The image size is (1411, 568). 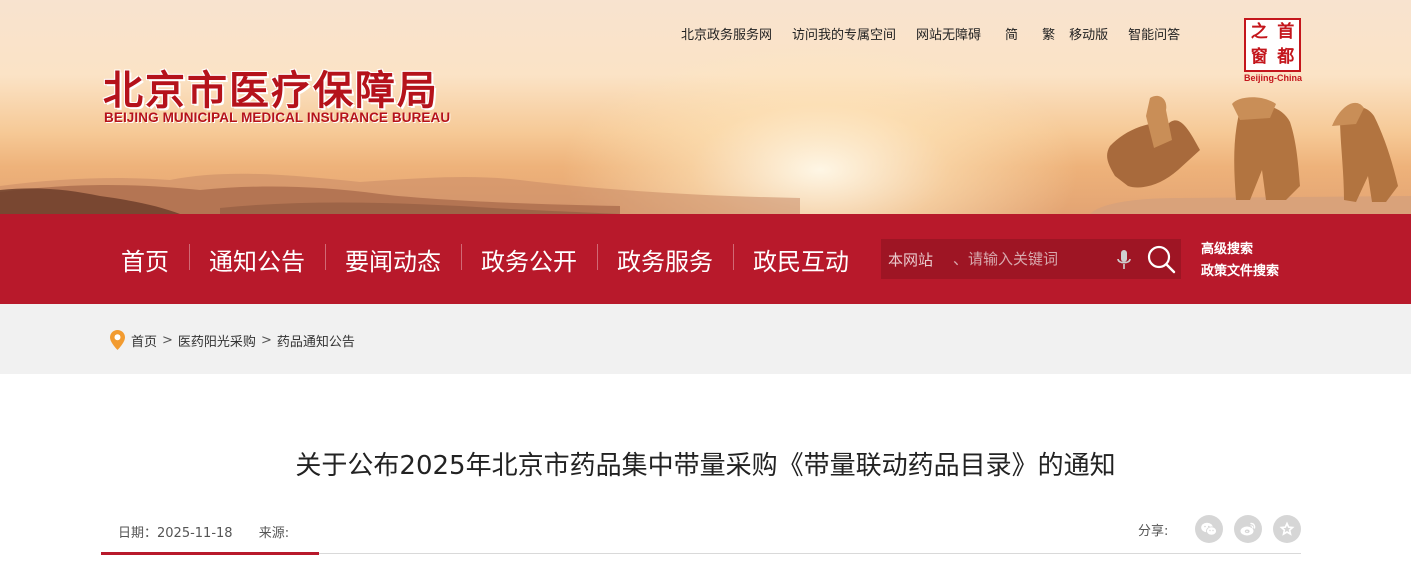 What do you see at coordinates (1286, 57) in the screenshot?
I see `seal-char: 都` at bounding box center [1286, 57].